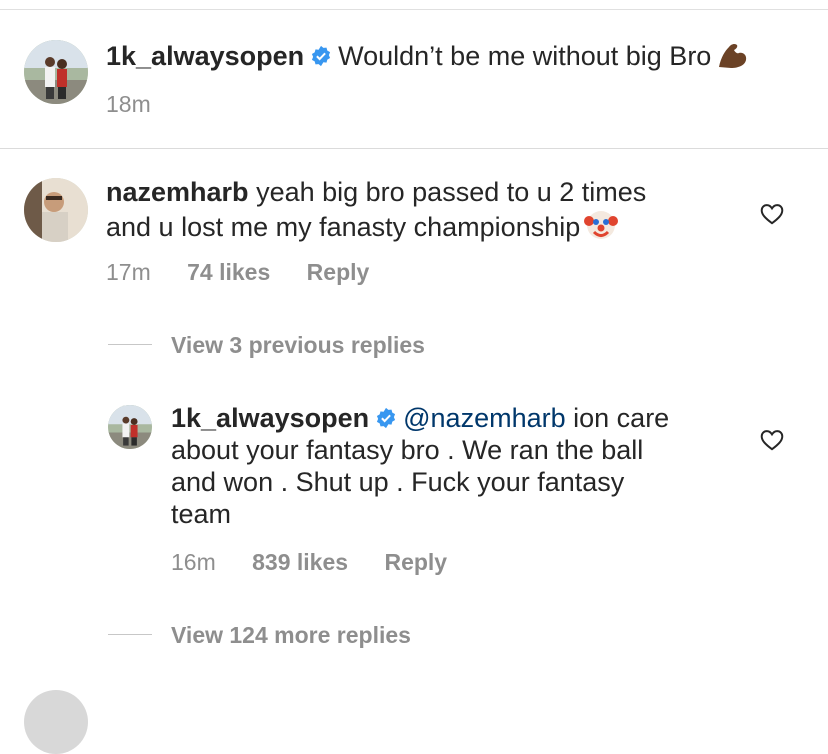 The image size is (828, 754). I want to click on comment-meta: 17m 74 likes Reply, so click(237, 272).